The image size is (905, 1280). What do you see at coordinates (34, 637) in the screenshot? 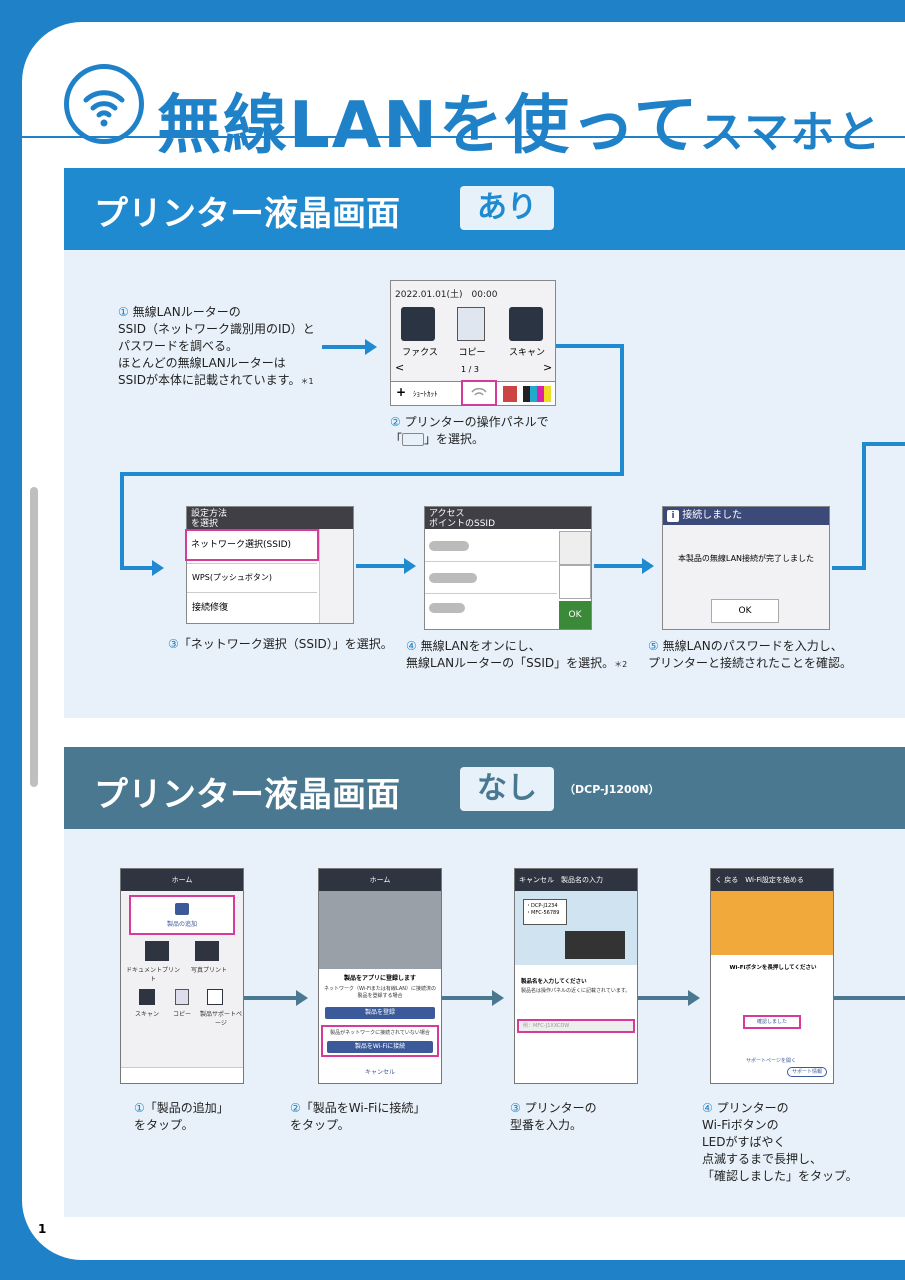
I see `scrollbar` at bounding box center [34, 637].